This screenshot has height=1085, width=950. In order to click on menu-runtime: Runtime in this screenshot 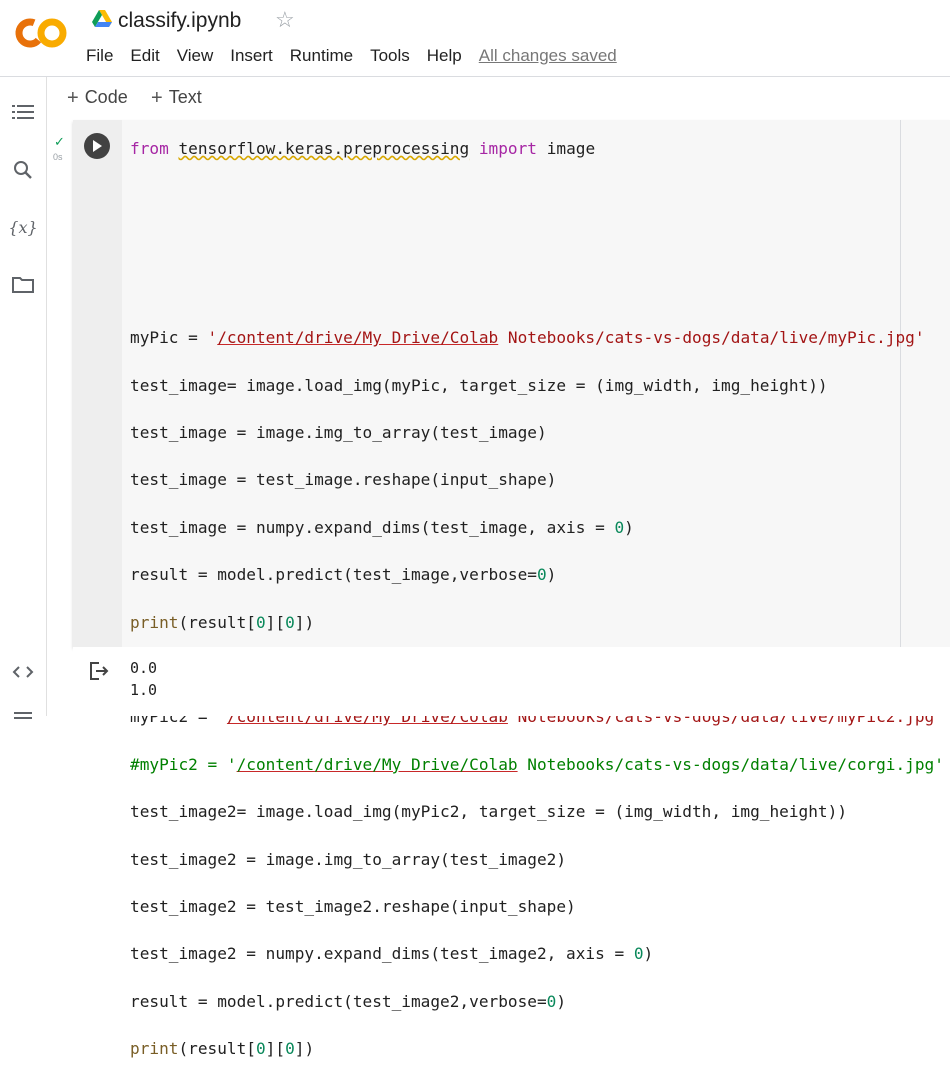, I will do `click(321, 56)`.